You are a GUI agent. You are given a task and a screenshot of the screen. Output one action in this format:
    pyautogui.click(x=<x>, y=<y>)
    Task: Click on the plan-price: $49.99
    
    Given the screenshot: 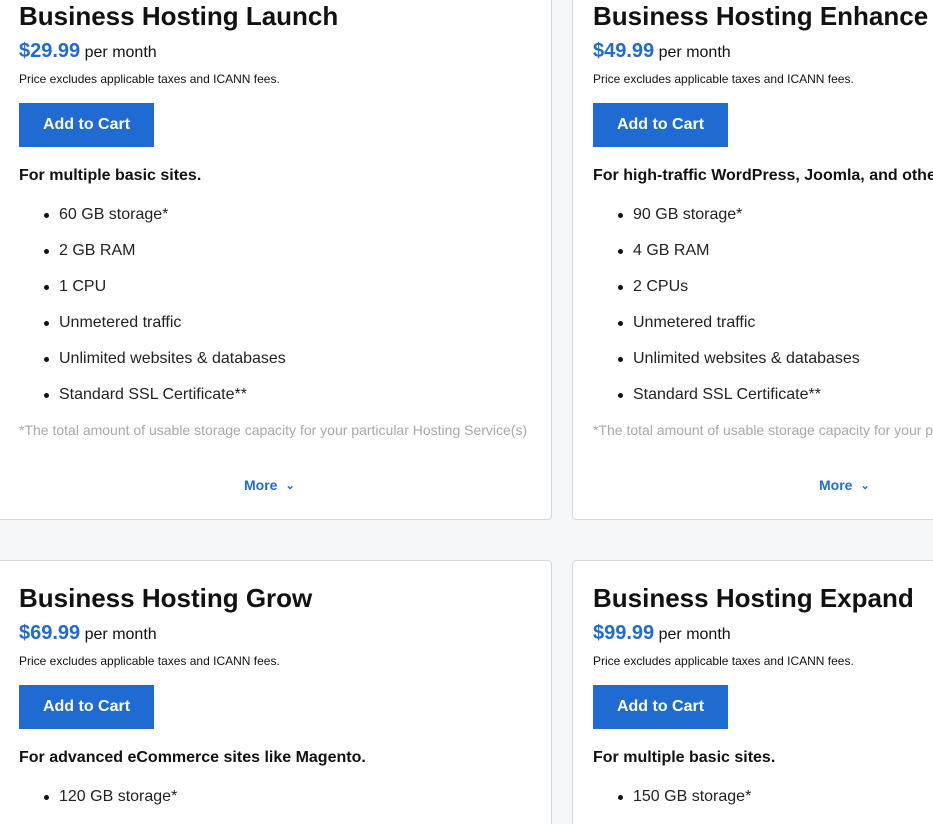 What is the action you would take?
    pyautogui.click(x=624, y=51)
    